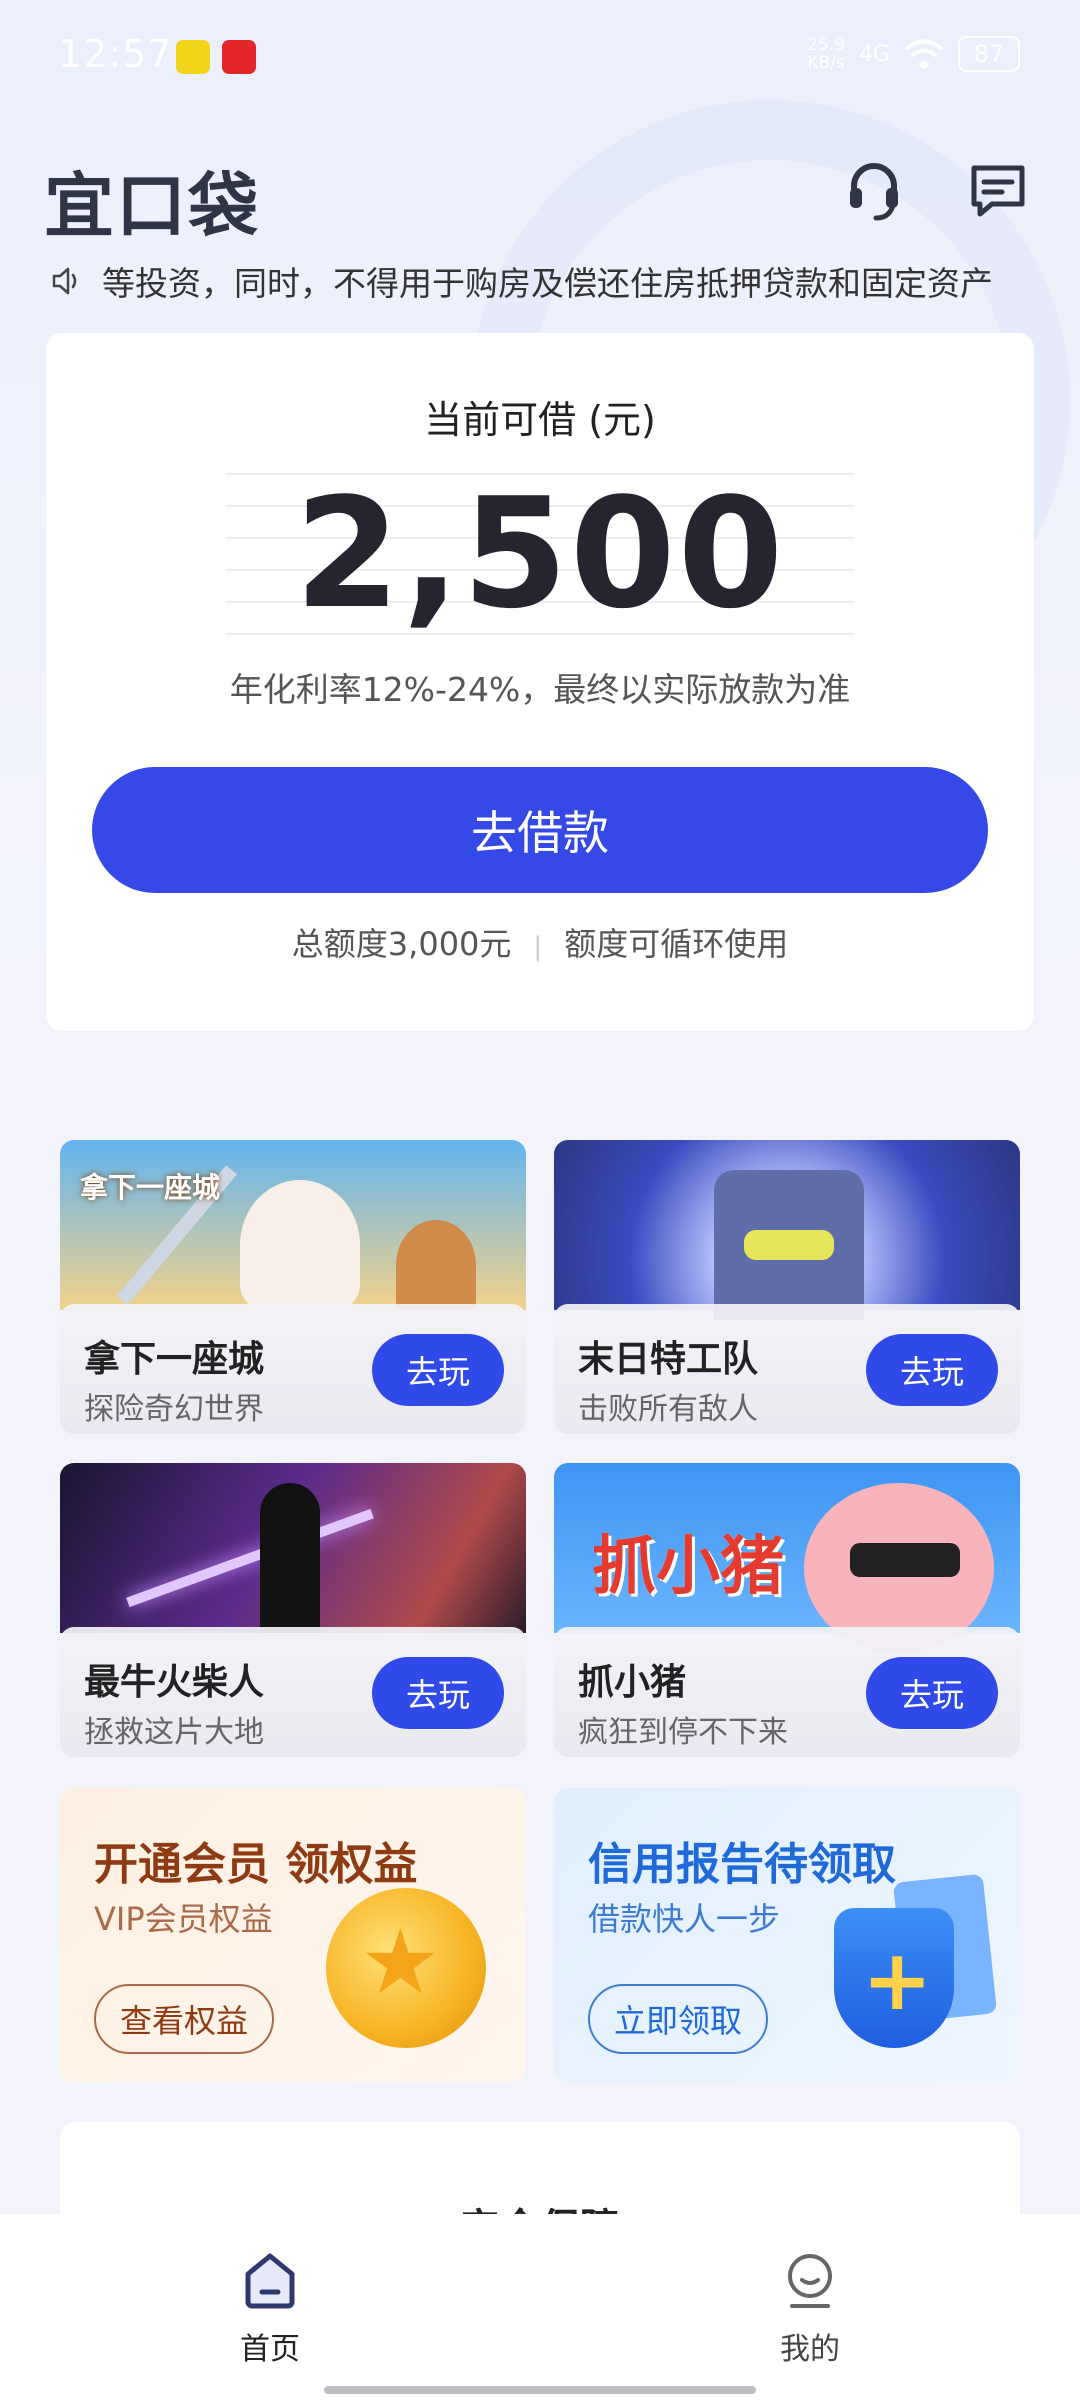 This screenshot has height=2400, width=1080. What do you see at coordinates (684, 1919) in the screenshot?
I see `promo-subtitle: 借款快人一步` at bounding box center [684, 1919].